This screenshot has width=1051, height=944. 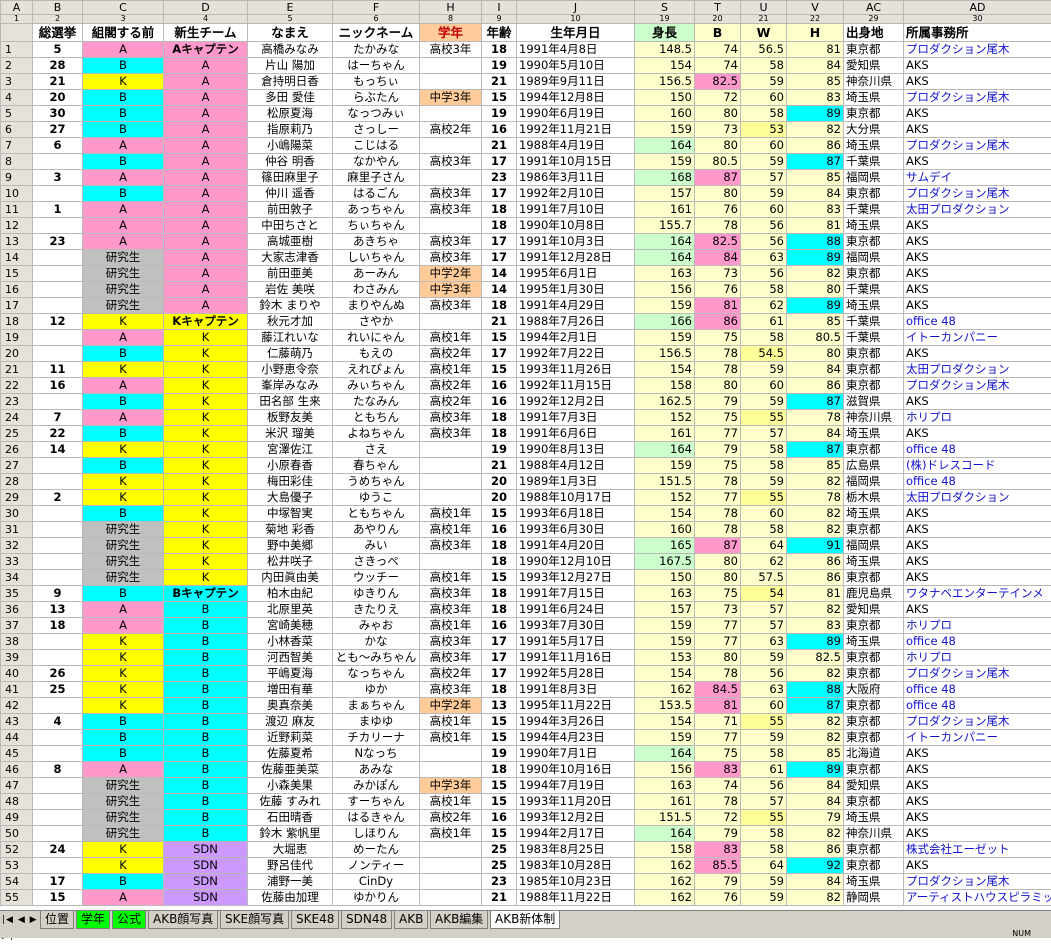 I want to click on height-cell: 154, so click(x=665, y=66).